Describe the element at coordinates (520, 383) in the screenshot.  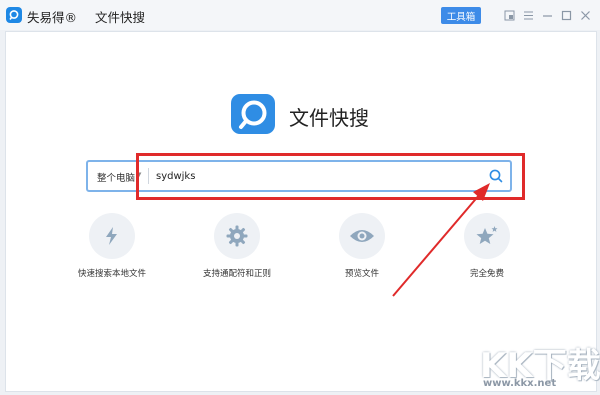
I see `watermark-url: www.kkx.net` at that location.